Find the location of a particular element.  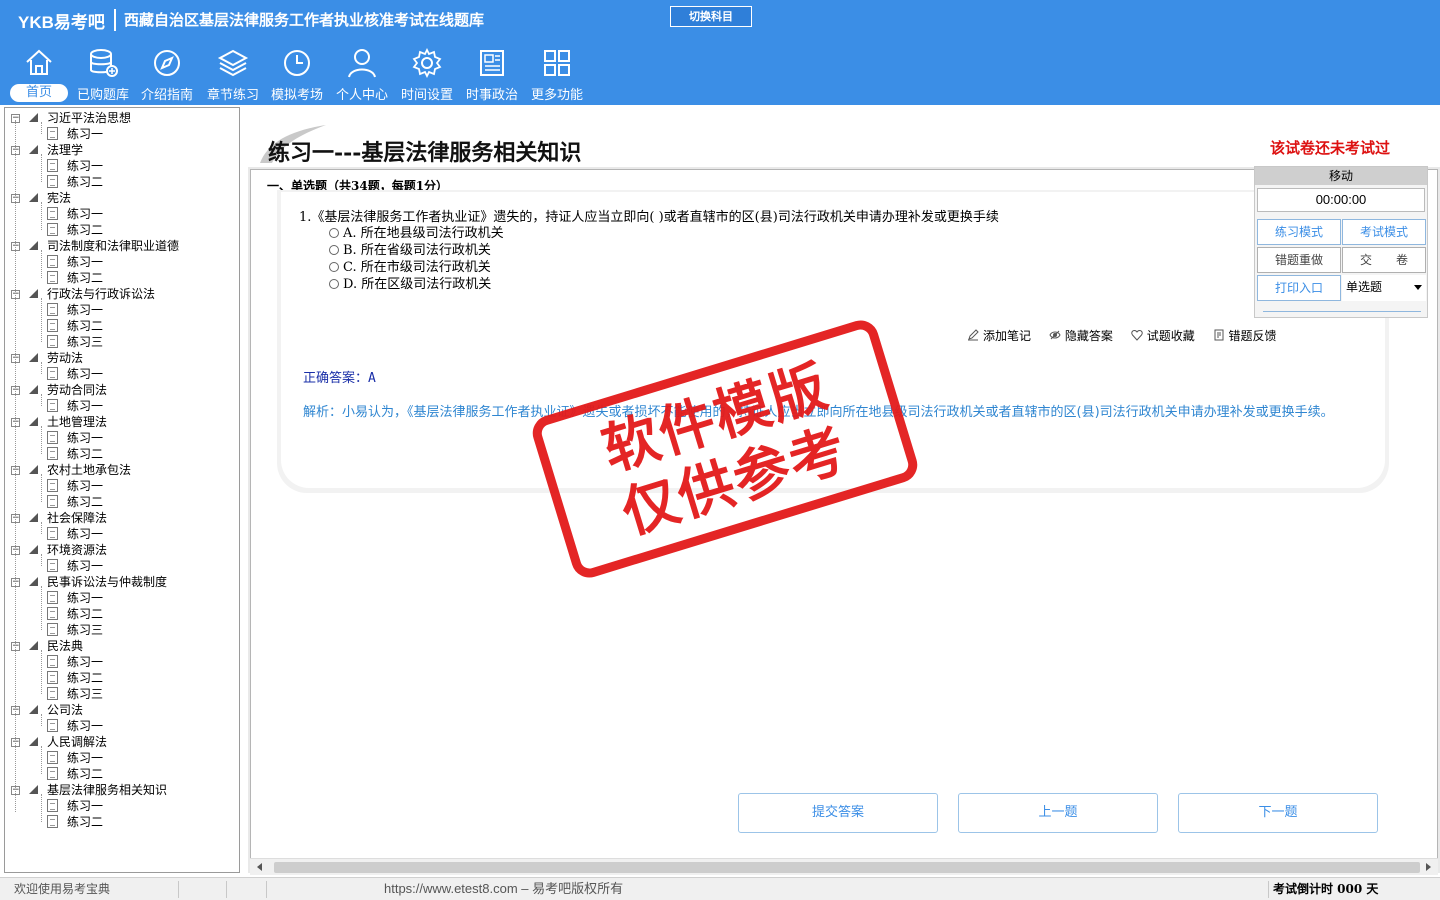

status-copyright: https://www.etest8.com – 易考吧版权所有 is located at coordinates (504, 888).